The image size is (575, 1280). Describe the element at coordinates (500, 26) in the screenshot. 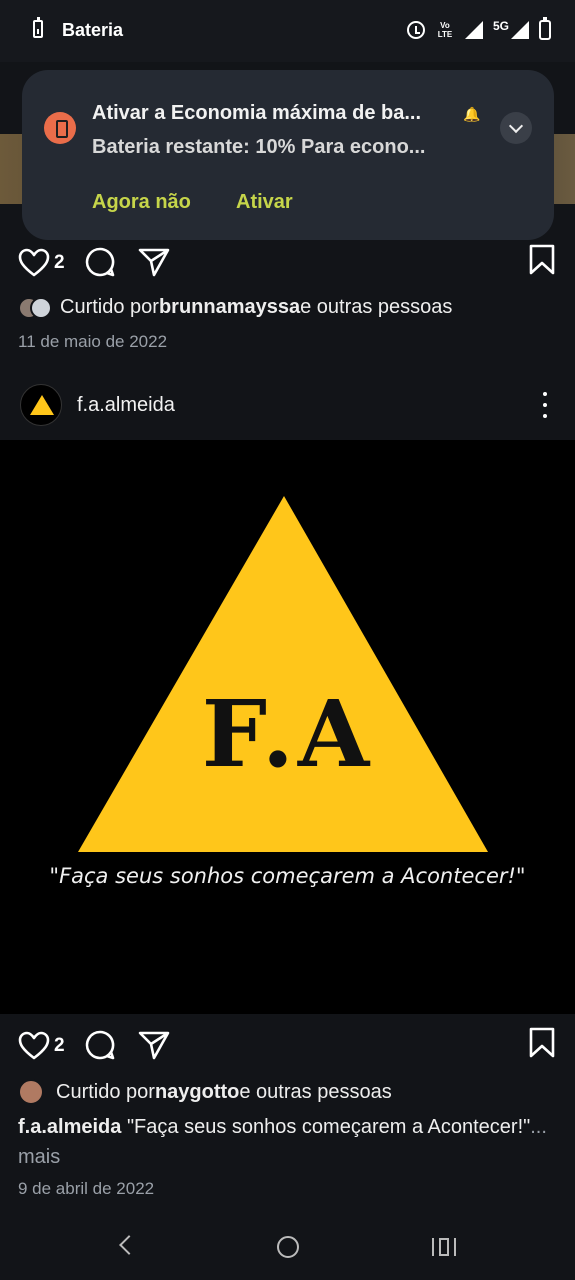

I see `network-type: 5G` at that location.